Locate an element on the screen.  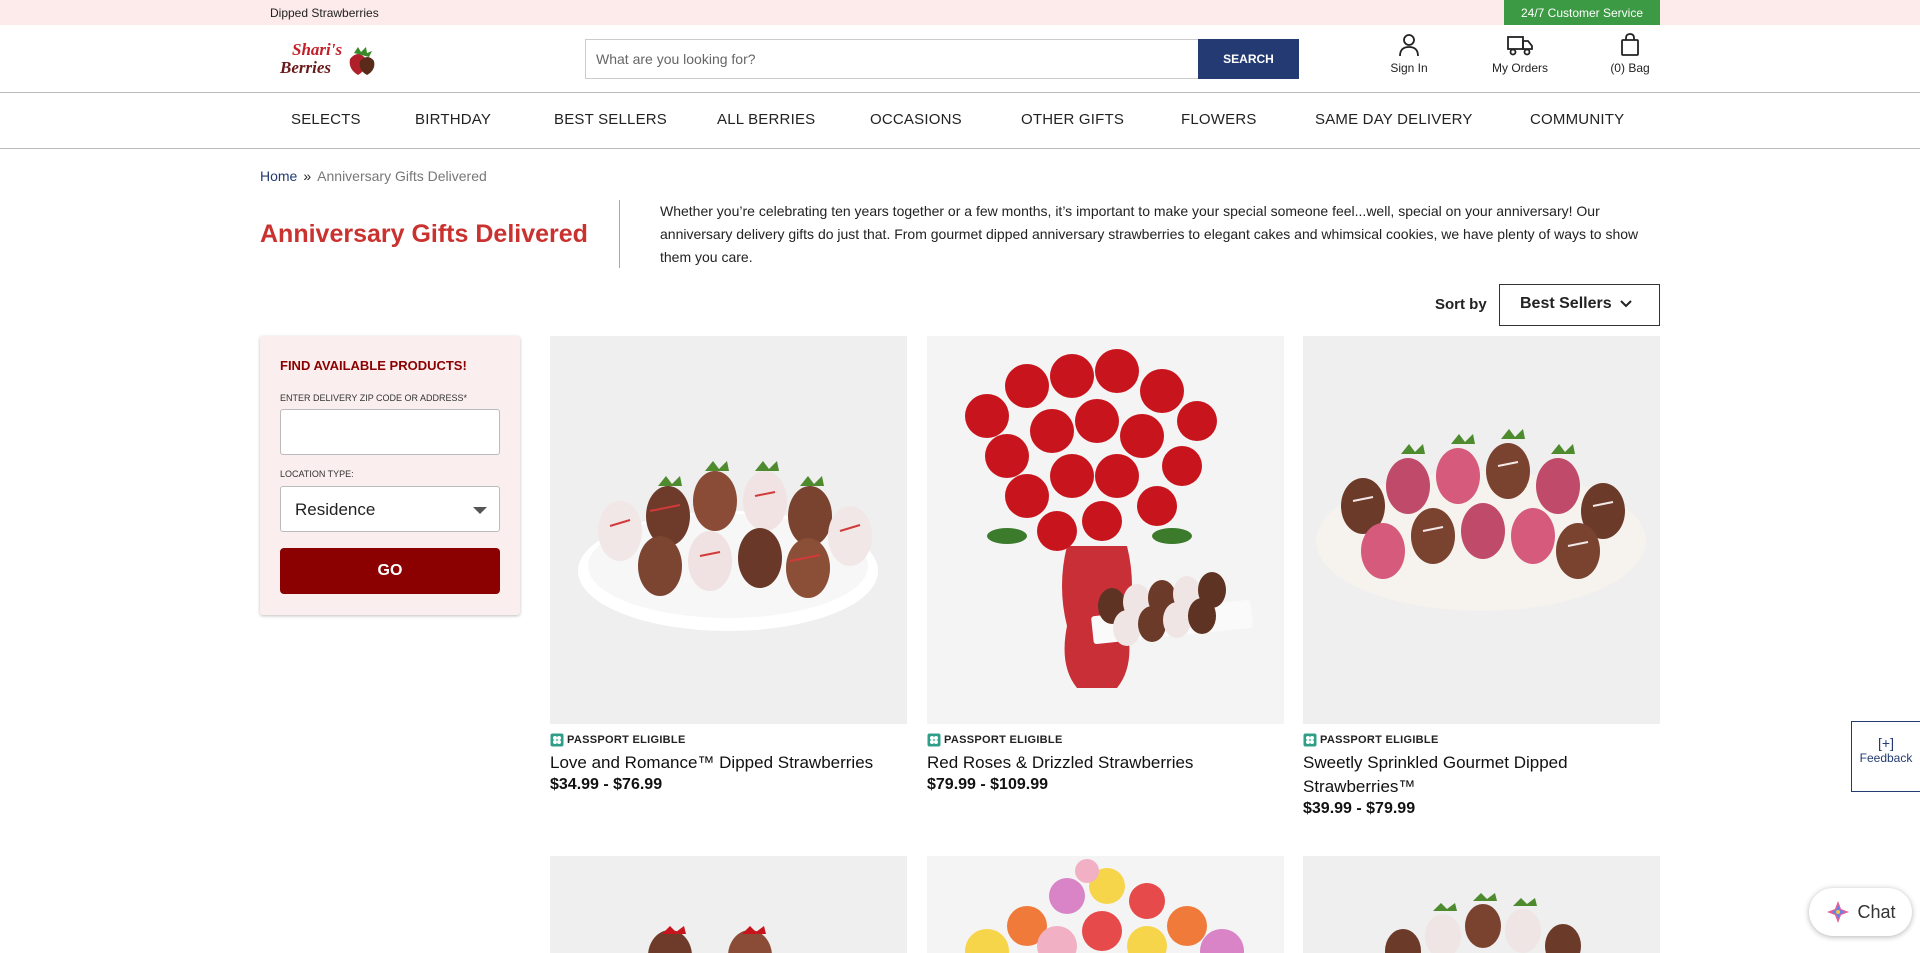
nav-item-selects: SELECTS is located at coordinates (326, 119).